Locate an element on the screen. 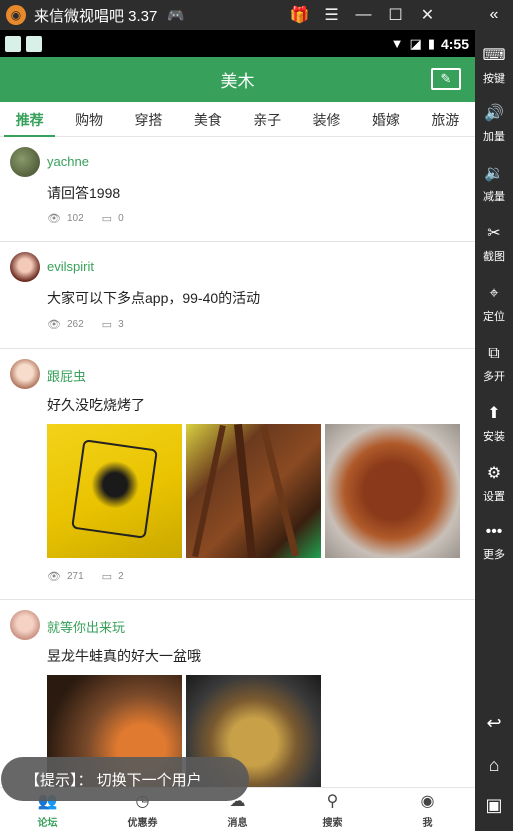 The height and width of the screenshot is (831, 513). post-username: 就等你出来玩 is located at coordinates (86, 626).